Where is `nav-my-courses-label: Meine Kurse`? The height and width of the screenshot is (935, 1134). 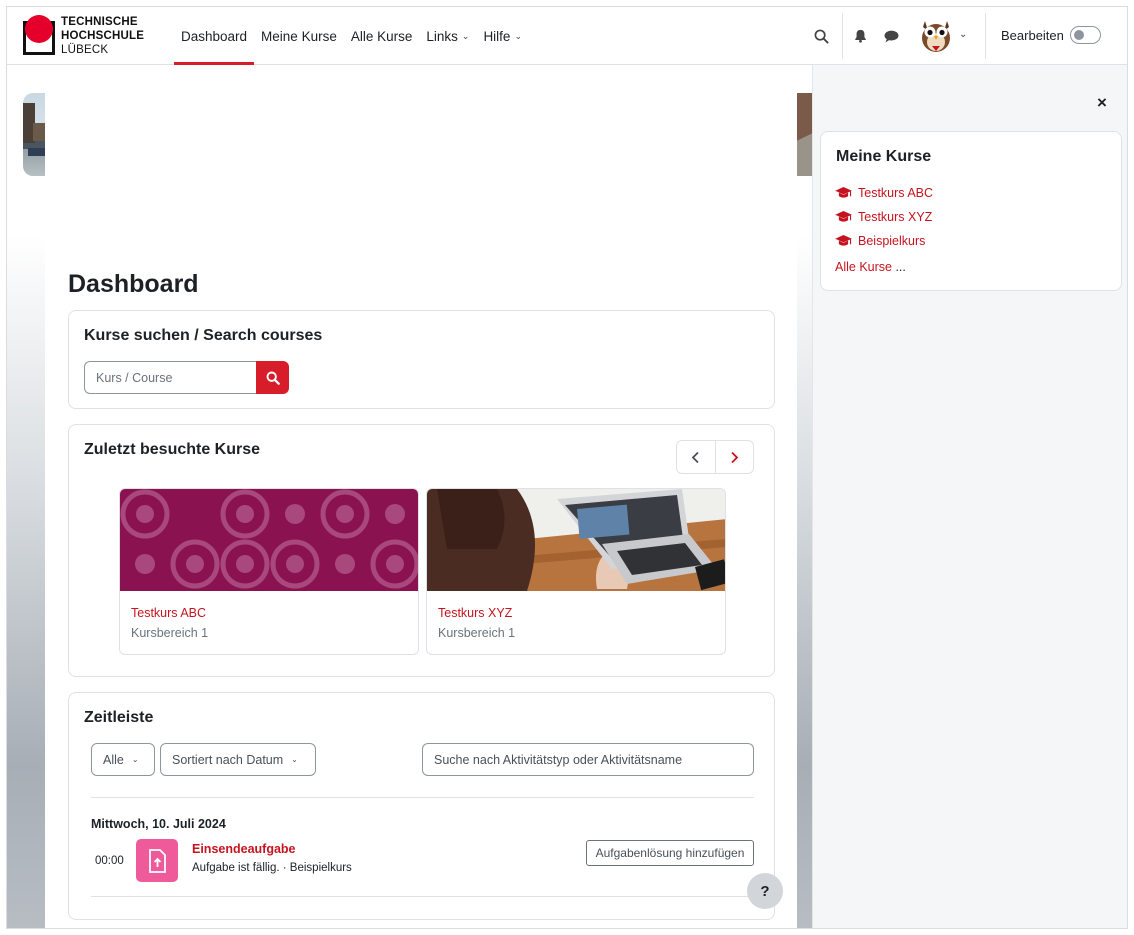
nav-my-courses-label: Meine Kurse is located at coordinates (299, 36).